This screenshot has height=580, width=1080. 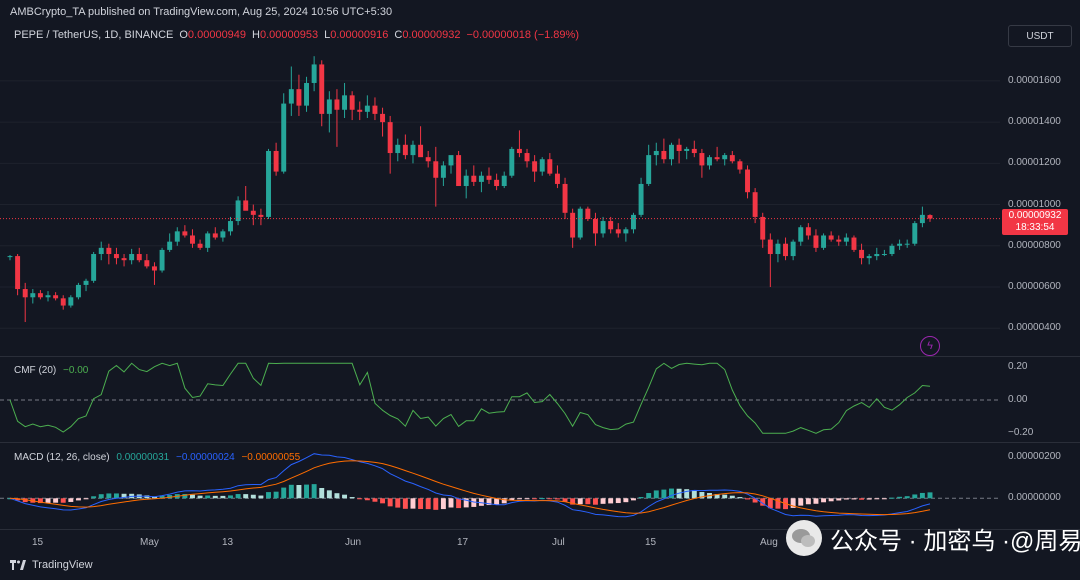 I want to click on time-tick-label: Jul, so click(x=558, y=542).